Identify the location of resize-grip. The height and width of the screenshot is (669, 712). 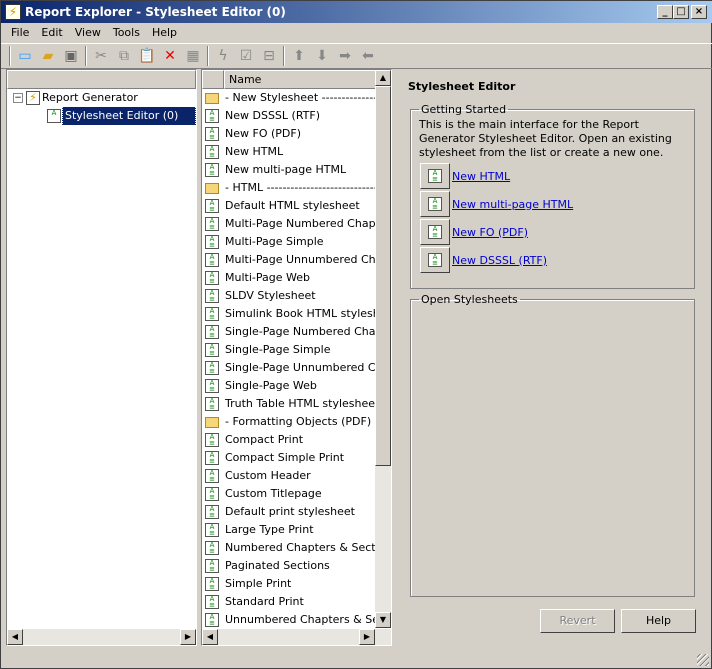
(703, 660).